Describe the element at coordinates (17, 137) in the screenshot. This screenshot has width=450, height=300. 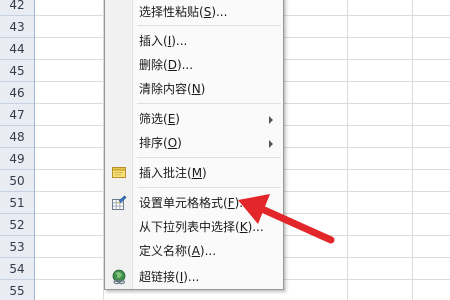
I see `row-header: 48` at that location.